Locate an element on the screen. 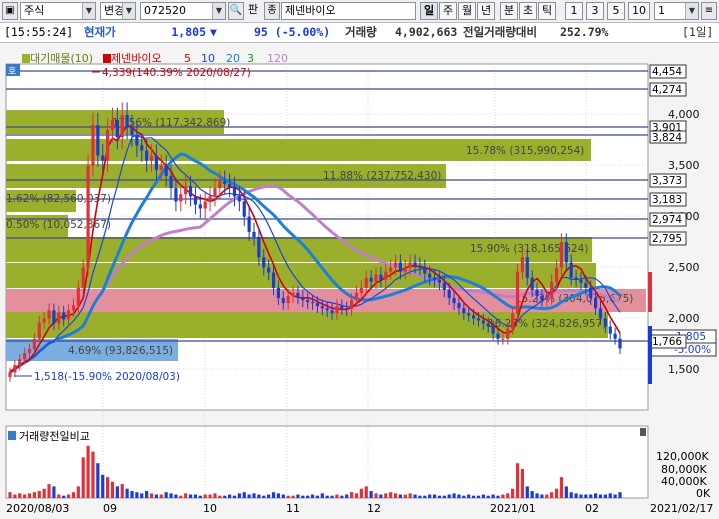  period-tab-3: 년 is located at coordinates (486, 11).